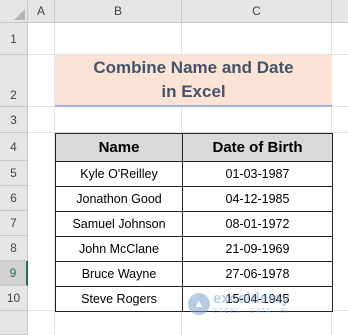  Describe the element at coordinates (257, 147) in the screenshot. I see `header-date-of-birth: Date of Birth` at that location.